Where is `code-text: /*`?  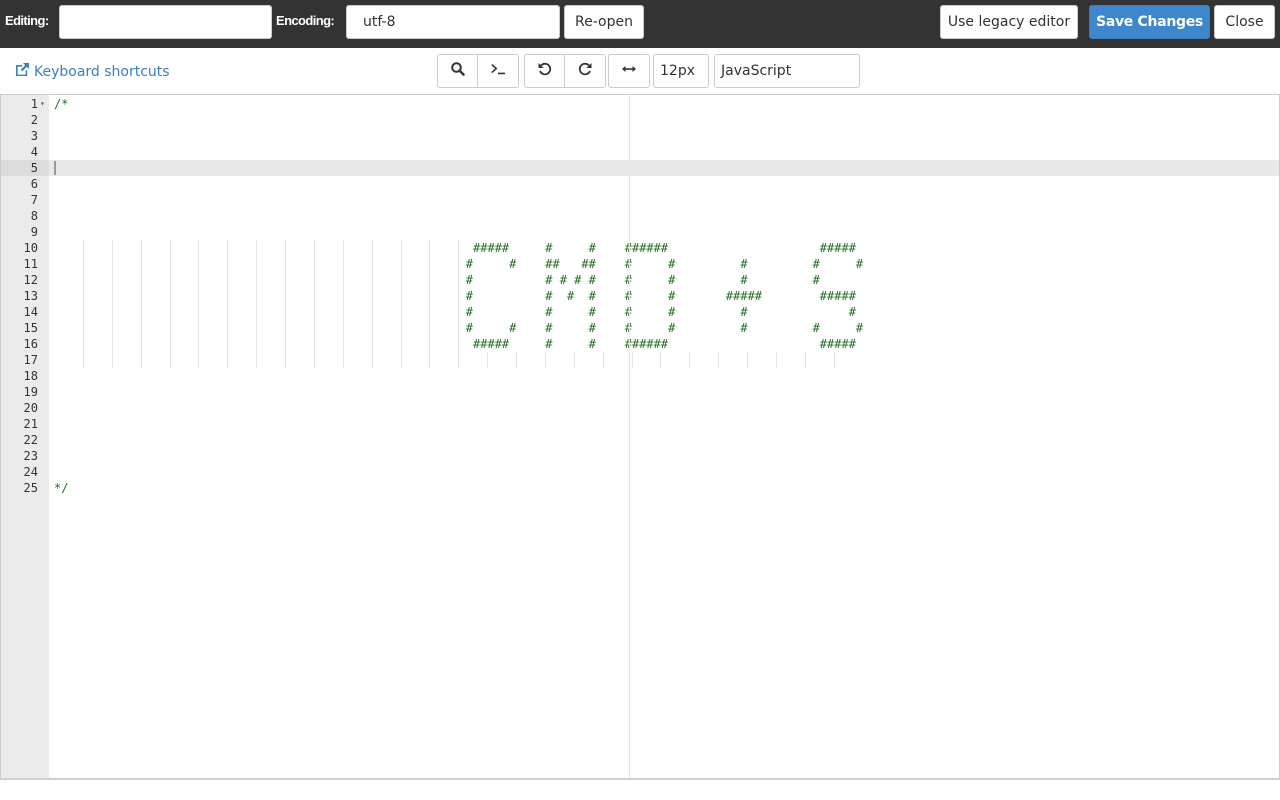
code-text: /* is located at coordinates (61, 104).